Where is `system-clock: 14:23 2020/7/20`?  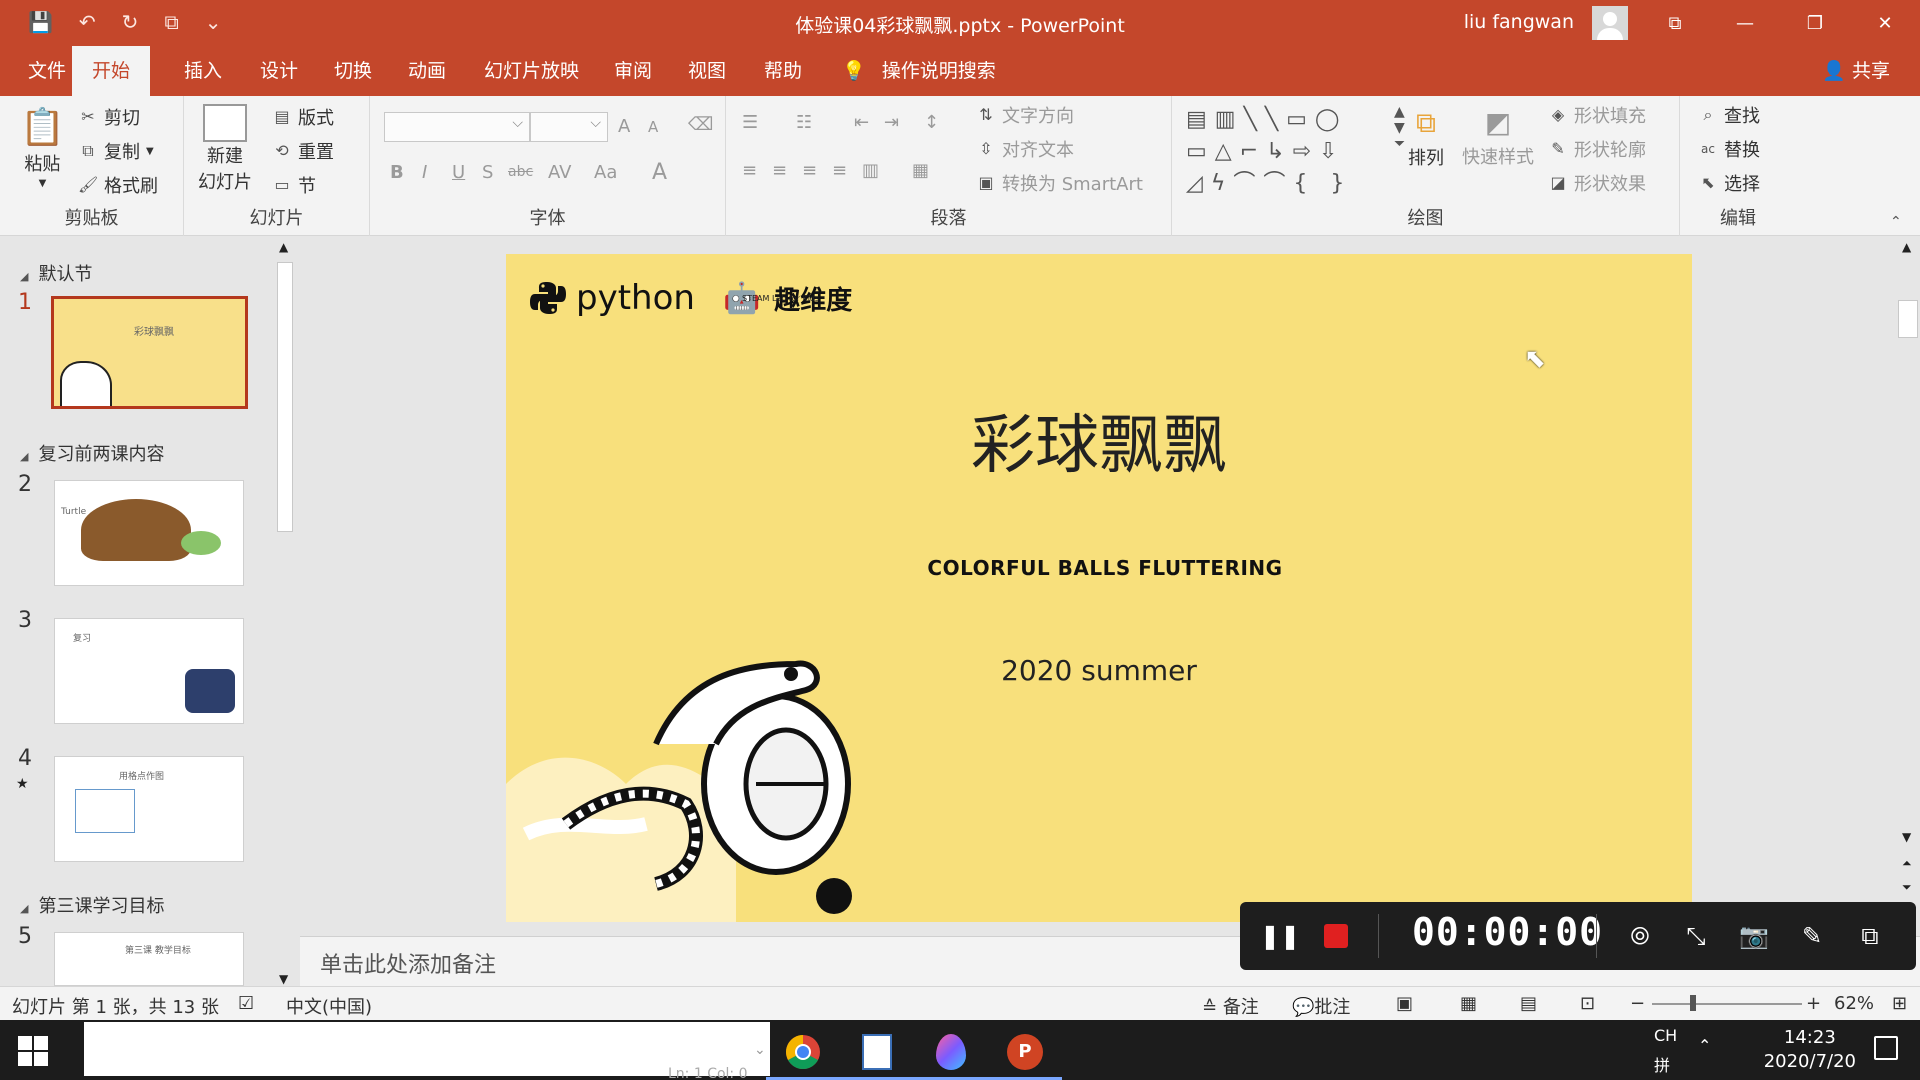 system-clock: 14:23 2020/7/20 is located at coordinates (1810, 1050).